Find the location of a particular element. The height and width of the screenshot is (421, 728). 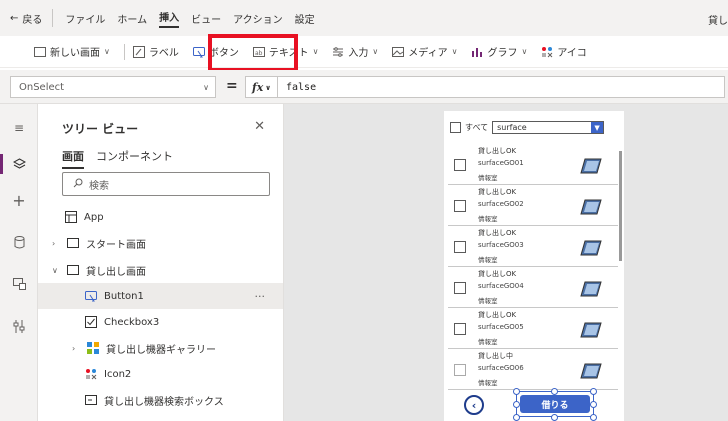

row-device-name: surfaceGO02 is located at coordinates (501, 204).